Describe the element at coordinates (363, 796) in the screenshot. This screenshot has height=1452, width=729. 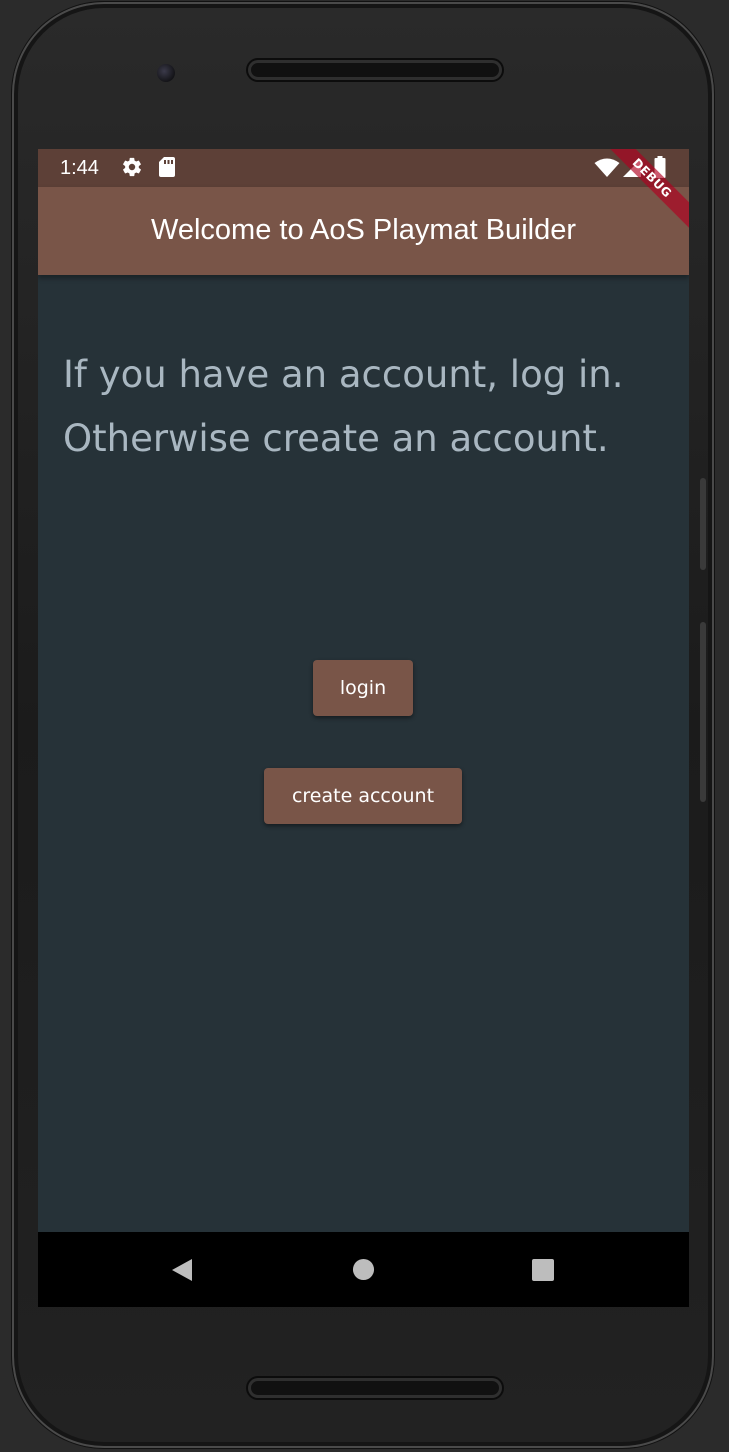
I see `create-account-button: create account` at that location.